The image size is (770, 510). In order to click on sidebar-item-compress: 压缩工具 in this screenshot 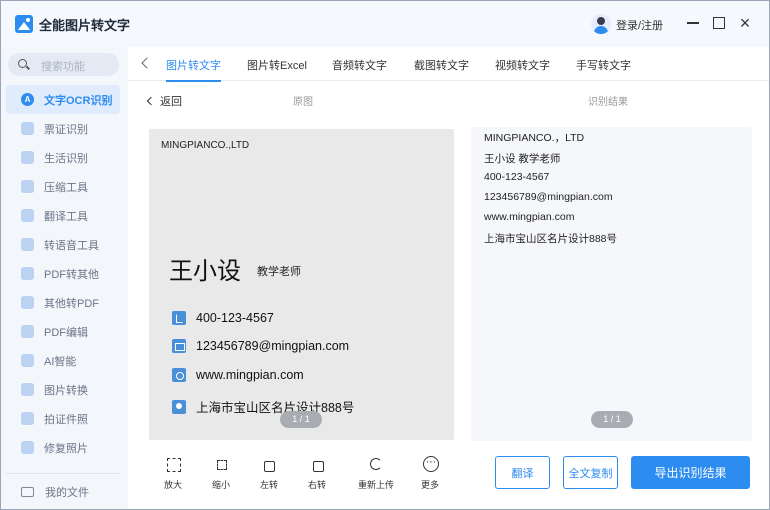, I will do `click(63, 186)`.